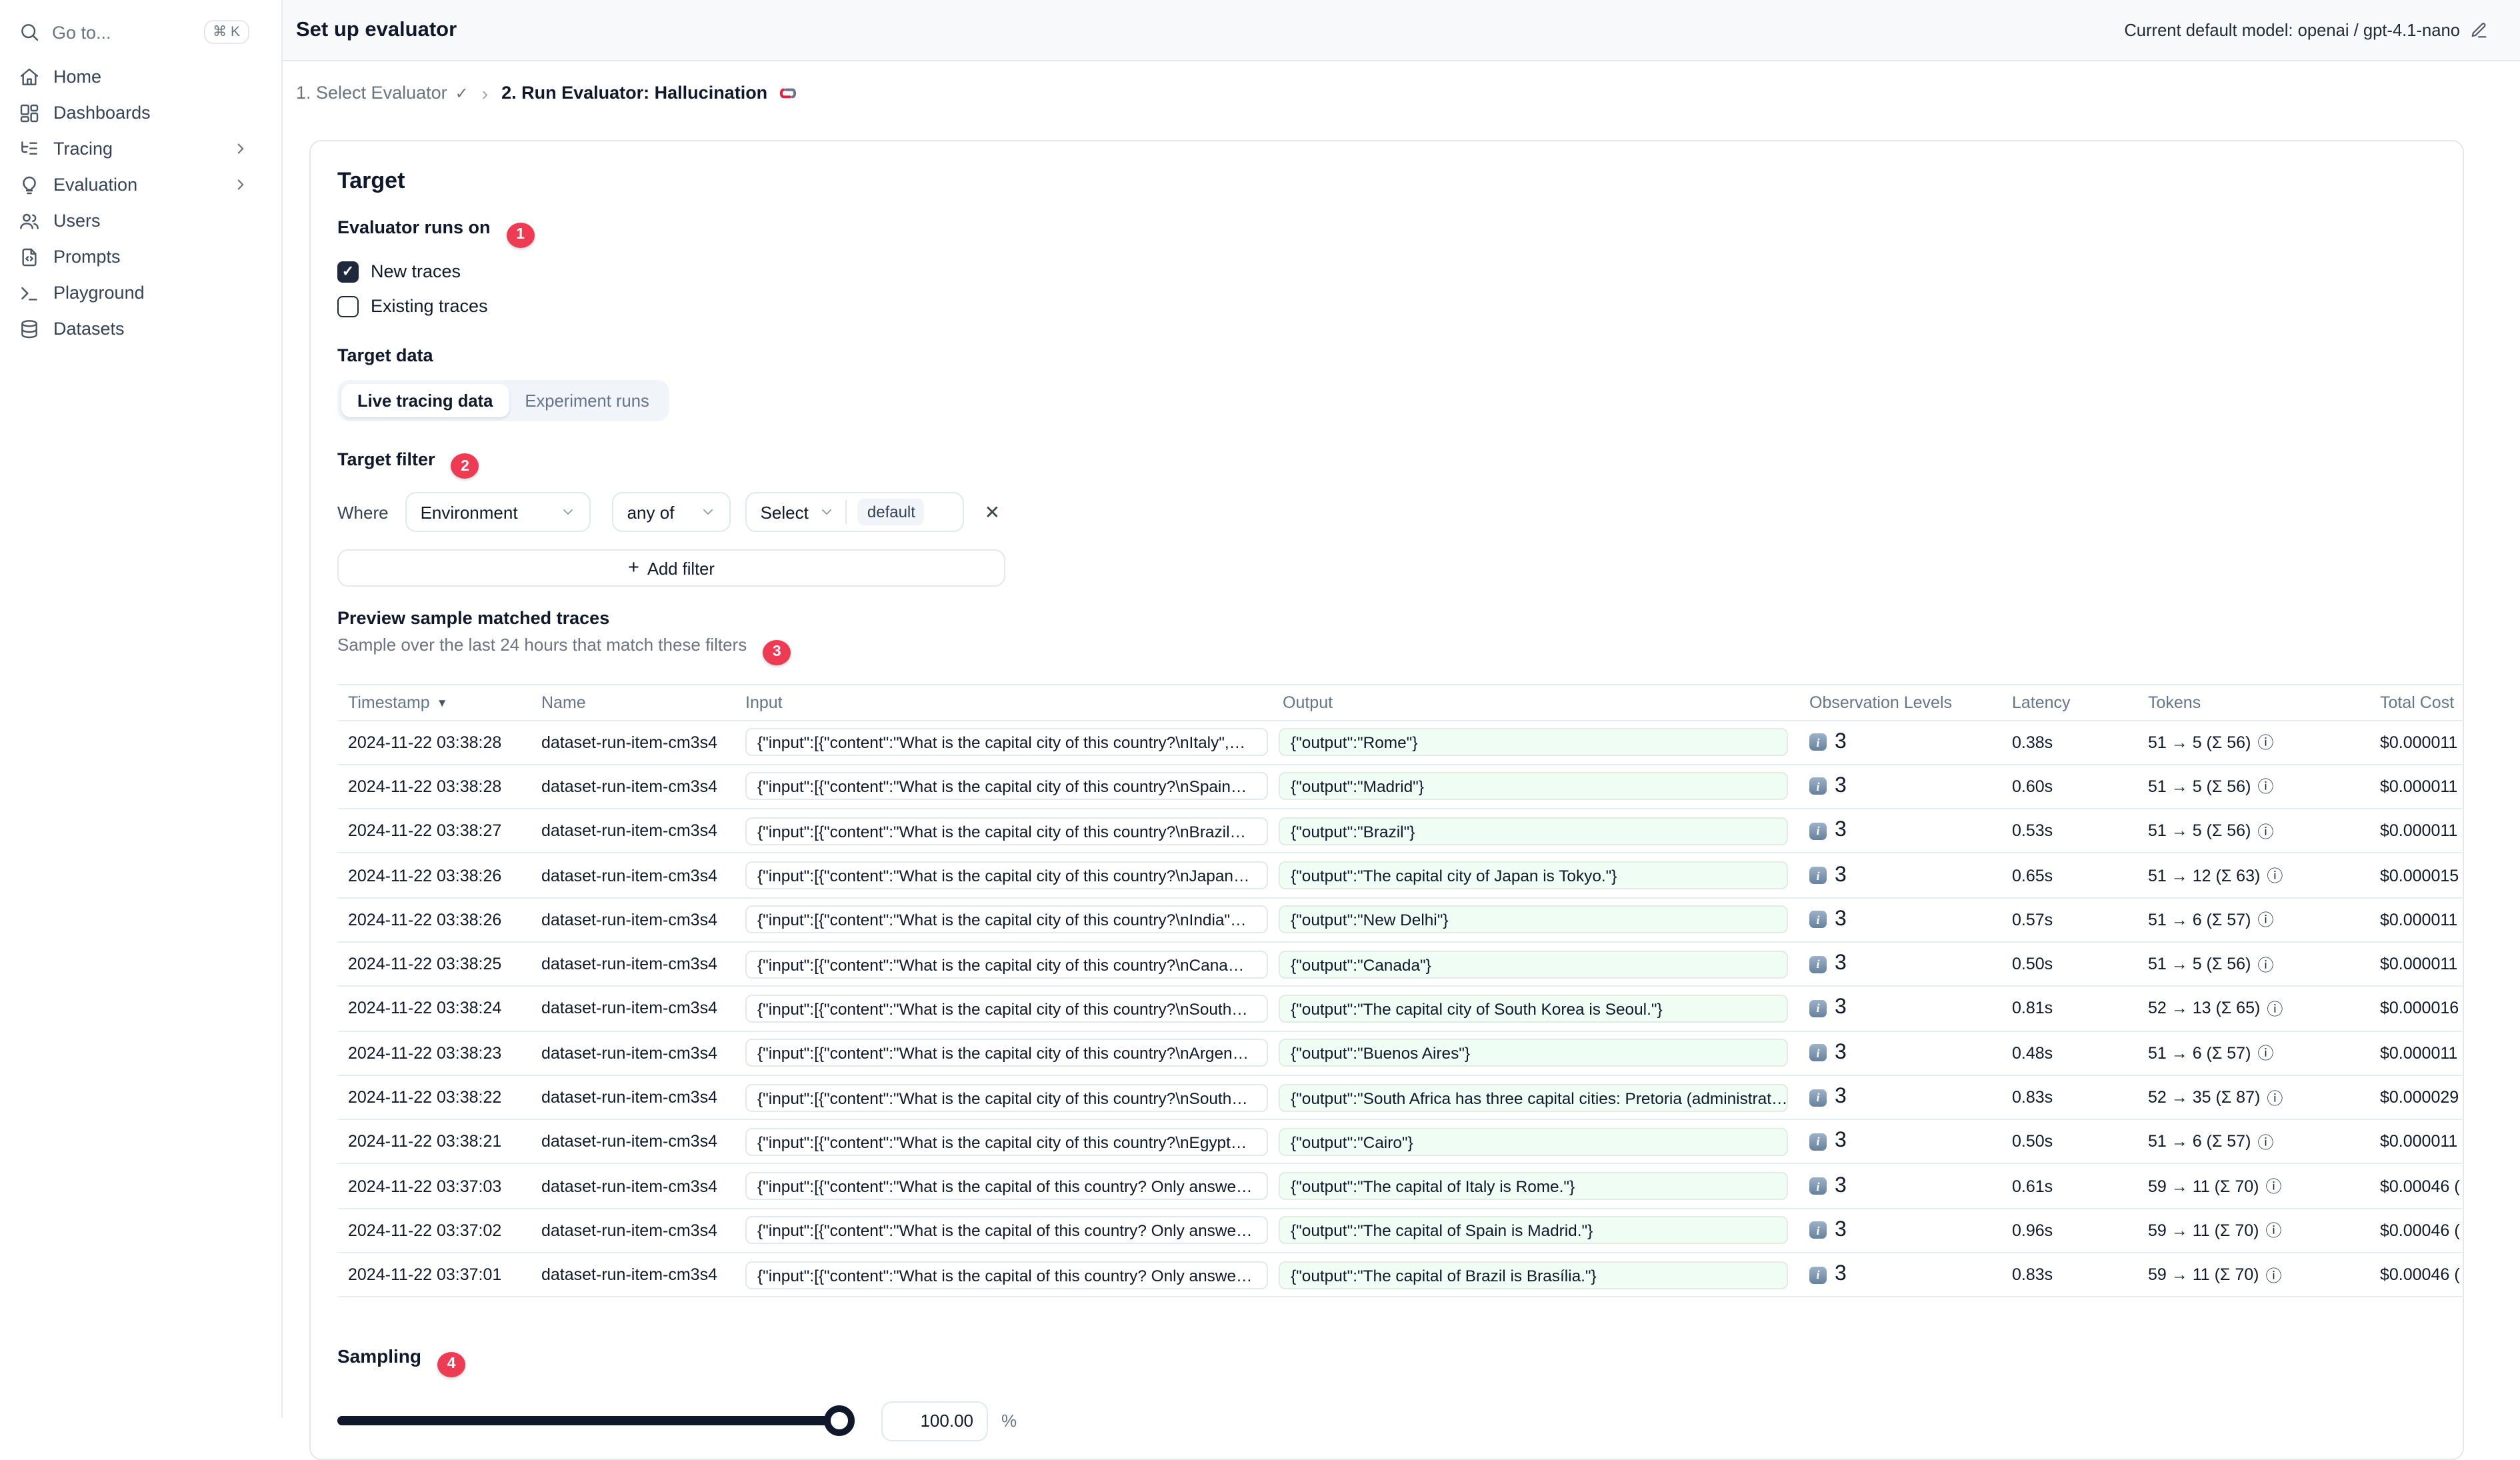 This screenshot has width=2520, height=1460. I want to click on cell-tokens: 51 → 6 (Σ 57) ⓘ, so click(2253, 1052).